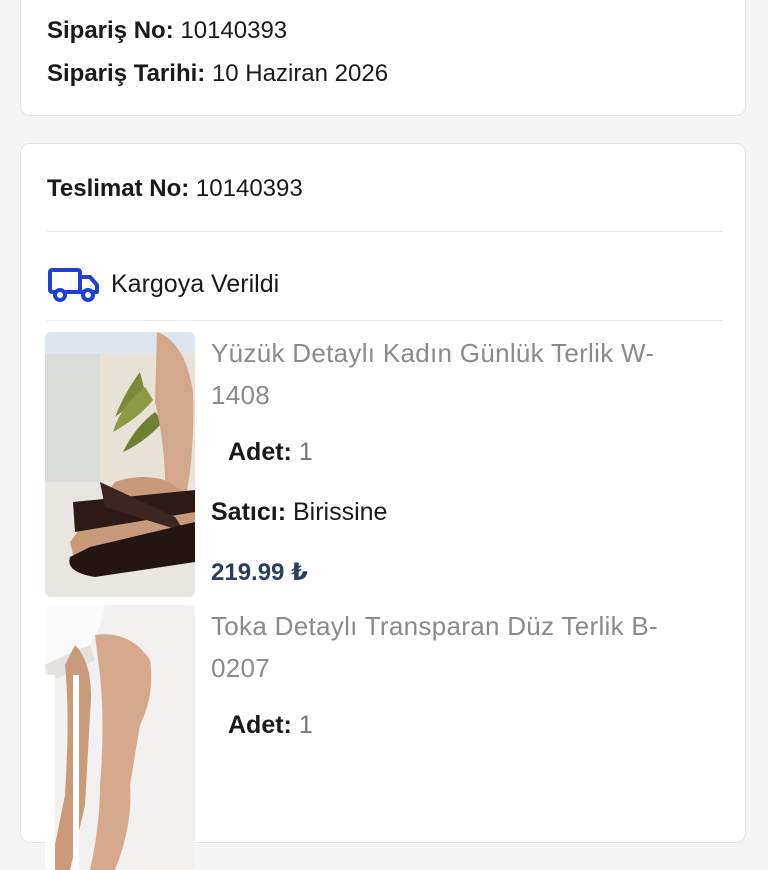 The width and height of the screenshot is (768, 870). I want to click on order-number-row: Sipariş No: 10140393, so click(167, 31).